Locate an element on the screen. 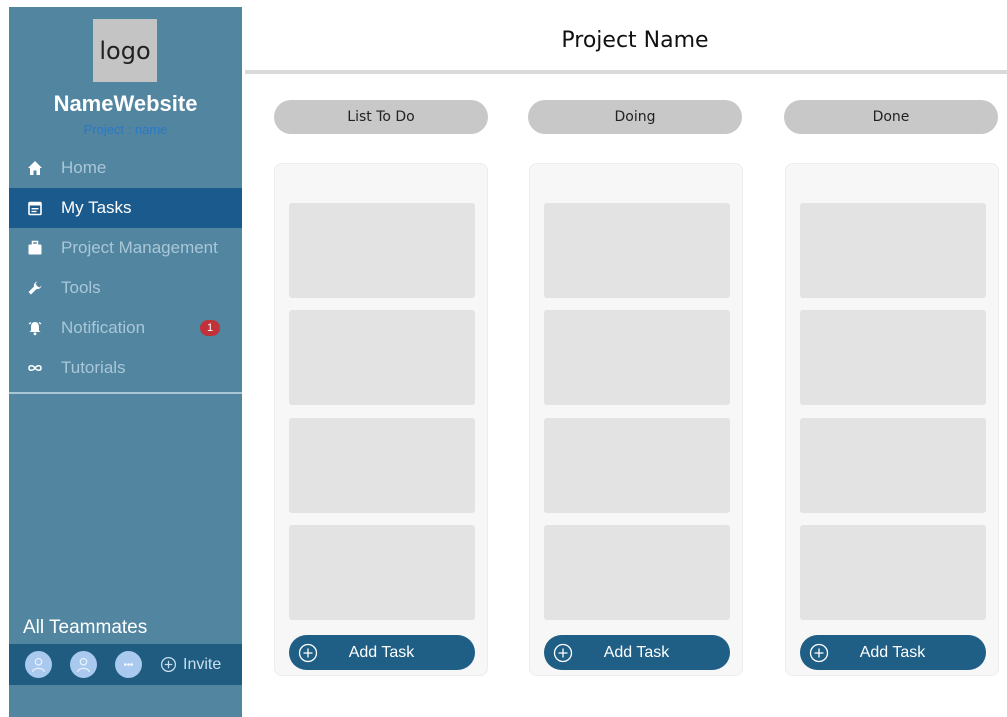  column-header-todo: List To Do is located at coordinates (381, 117).